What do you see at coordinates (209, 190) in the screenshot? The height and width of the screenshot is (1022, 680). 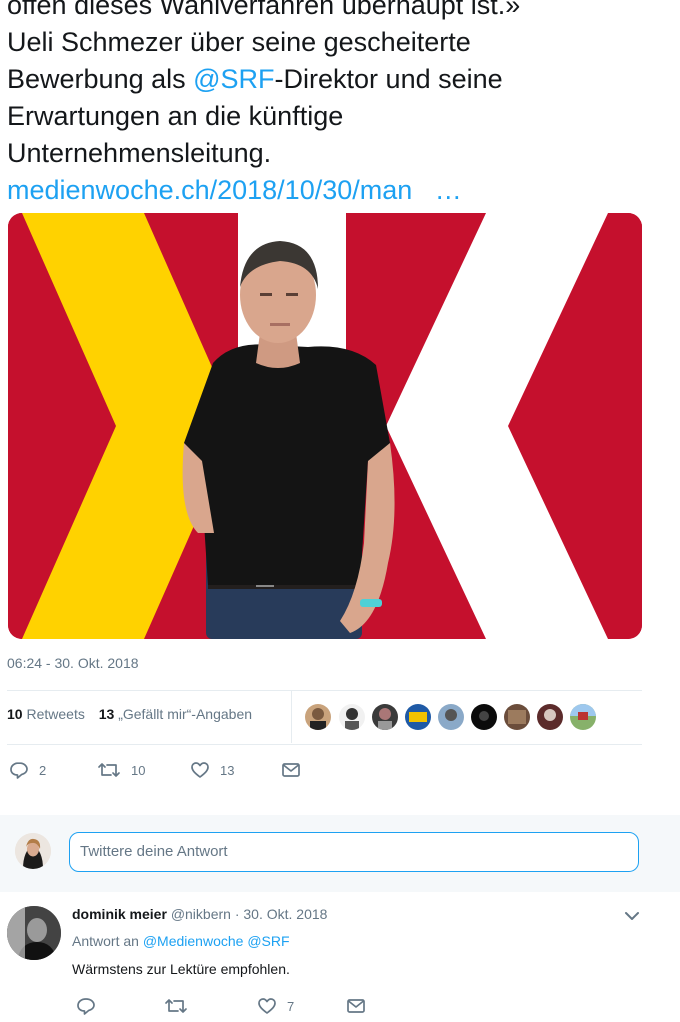 I see `article-link-url: medienwoche.ch/2018/10/30/man` at bounding box center [209, 190].